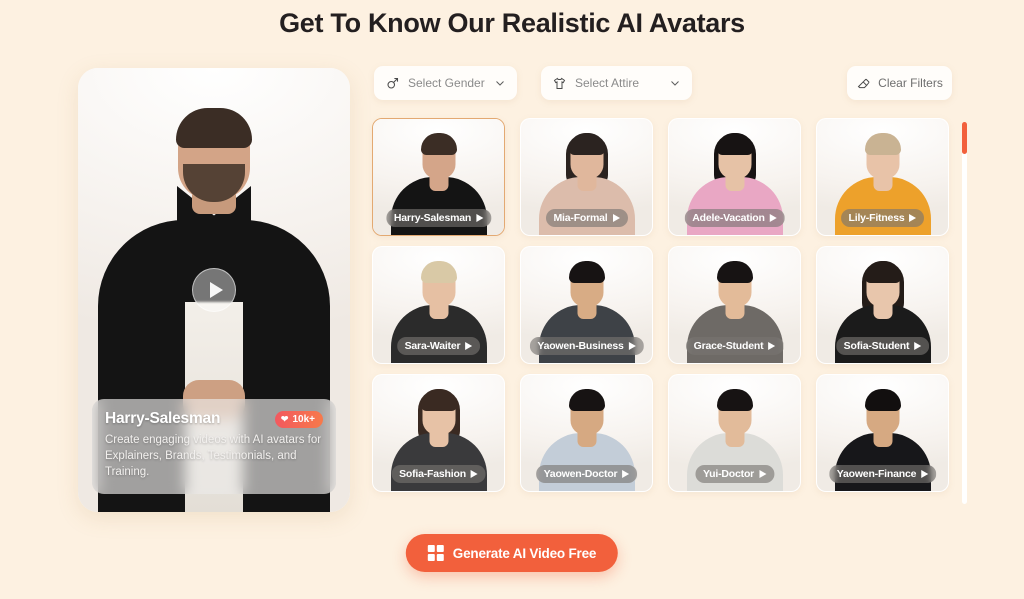 This screenshot has height=599, width=1024. Describe the element at coordinates (586, 177) in the screenshot. I see `avatar-card: Mia-Formal` at that location.